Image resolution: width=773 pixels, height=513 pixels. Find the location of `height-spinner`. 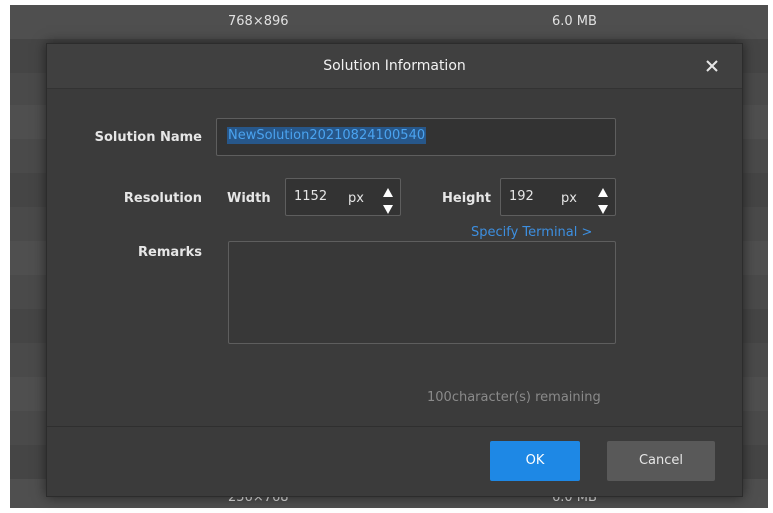

height-spinner is located at coordinates (603, 199).